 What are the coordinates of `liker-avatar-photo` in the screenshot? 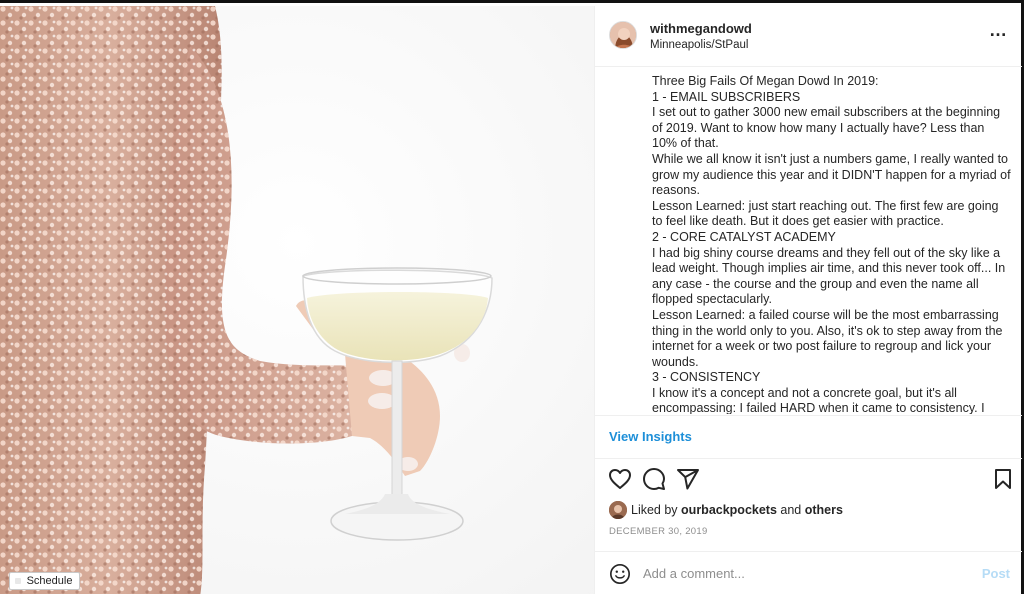 It's located at (618, 510).